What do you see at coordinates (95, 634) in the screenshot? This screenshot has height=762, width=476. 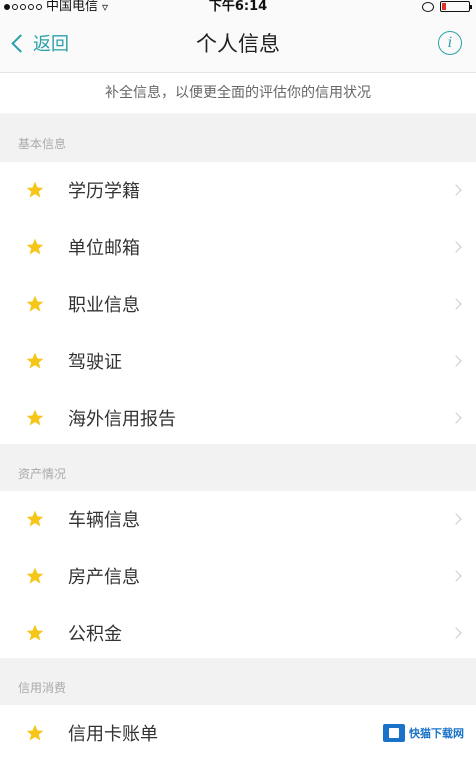 I see `list-item-label: 公积金` at bounding box center [95, 634].